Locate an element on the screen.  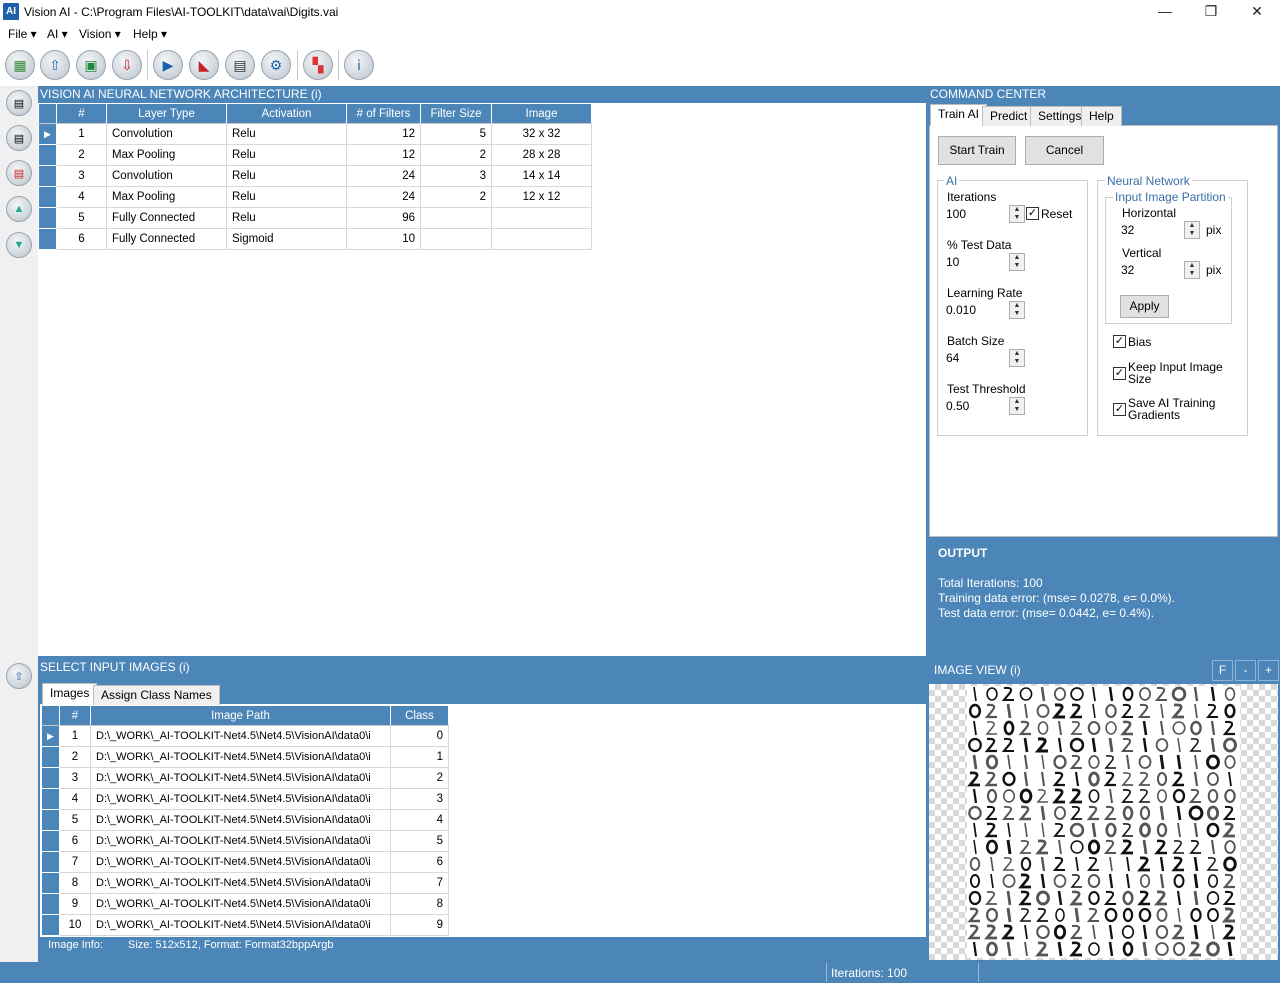
table-cell: 12 x 12 is located at coordinates (541, 197).